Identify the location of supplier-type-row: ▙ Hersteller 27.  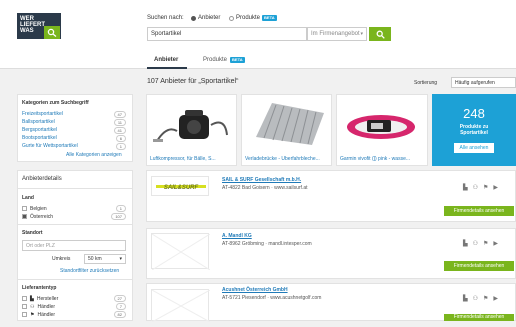
(74, 298).